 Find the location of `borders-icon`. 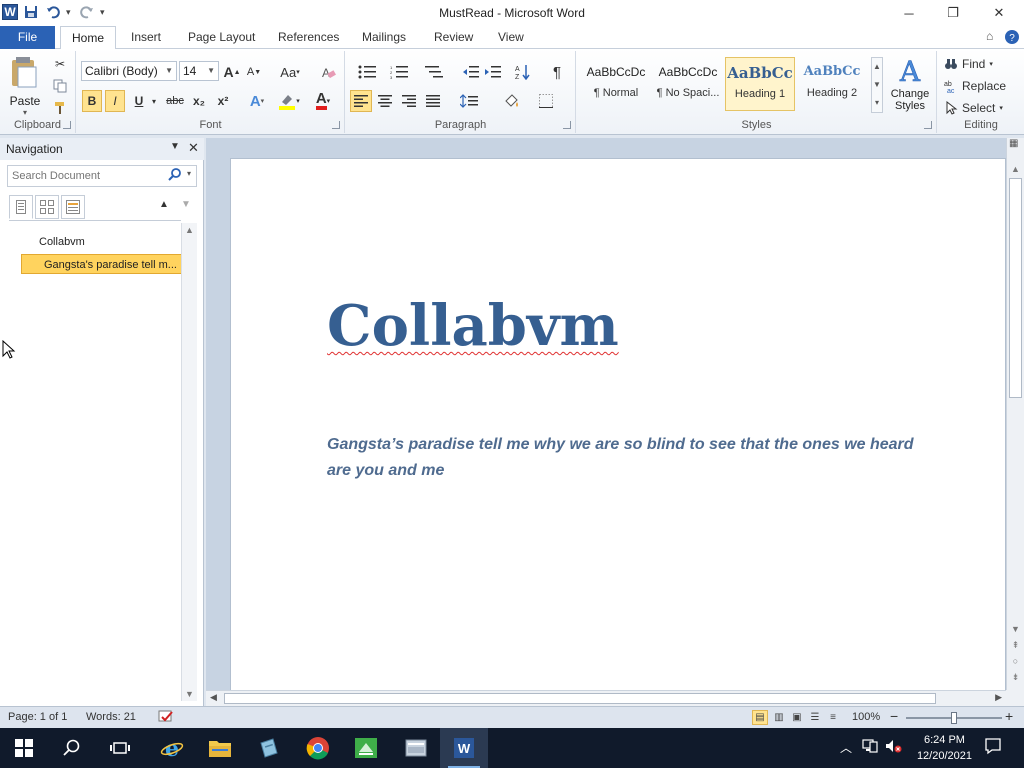

borders-icon is located at coordinates (546, 101).